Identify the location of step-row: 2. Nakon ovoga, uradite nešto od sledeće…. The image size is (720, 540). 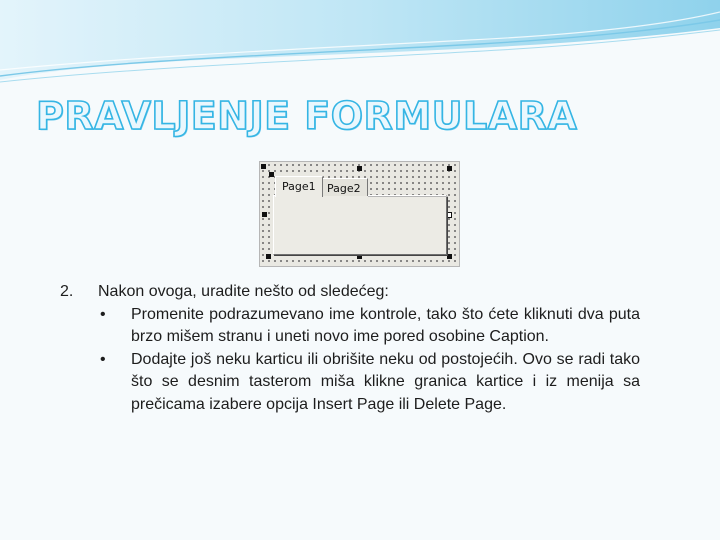
(350, 292).